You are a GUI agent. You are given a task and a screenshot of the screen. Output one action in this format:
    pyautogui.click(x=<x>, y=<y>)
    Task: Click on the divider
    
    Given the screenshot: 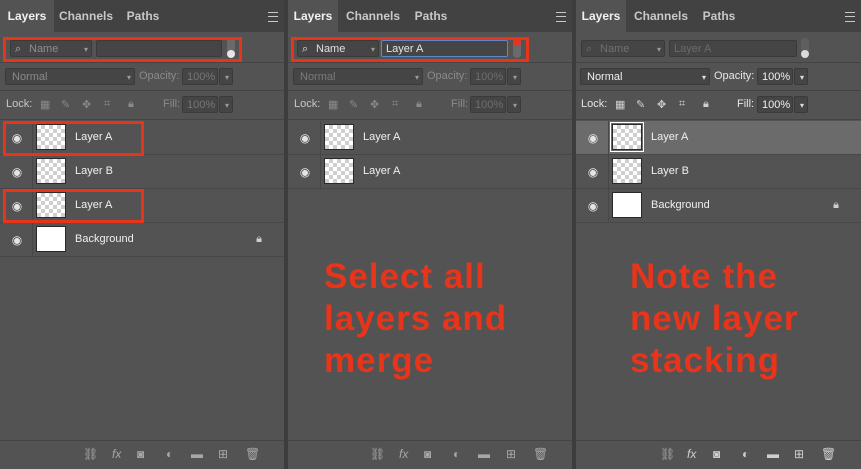 What is the action you would take?
    pyautogui.click(x=320, y=137)
    